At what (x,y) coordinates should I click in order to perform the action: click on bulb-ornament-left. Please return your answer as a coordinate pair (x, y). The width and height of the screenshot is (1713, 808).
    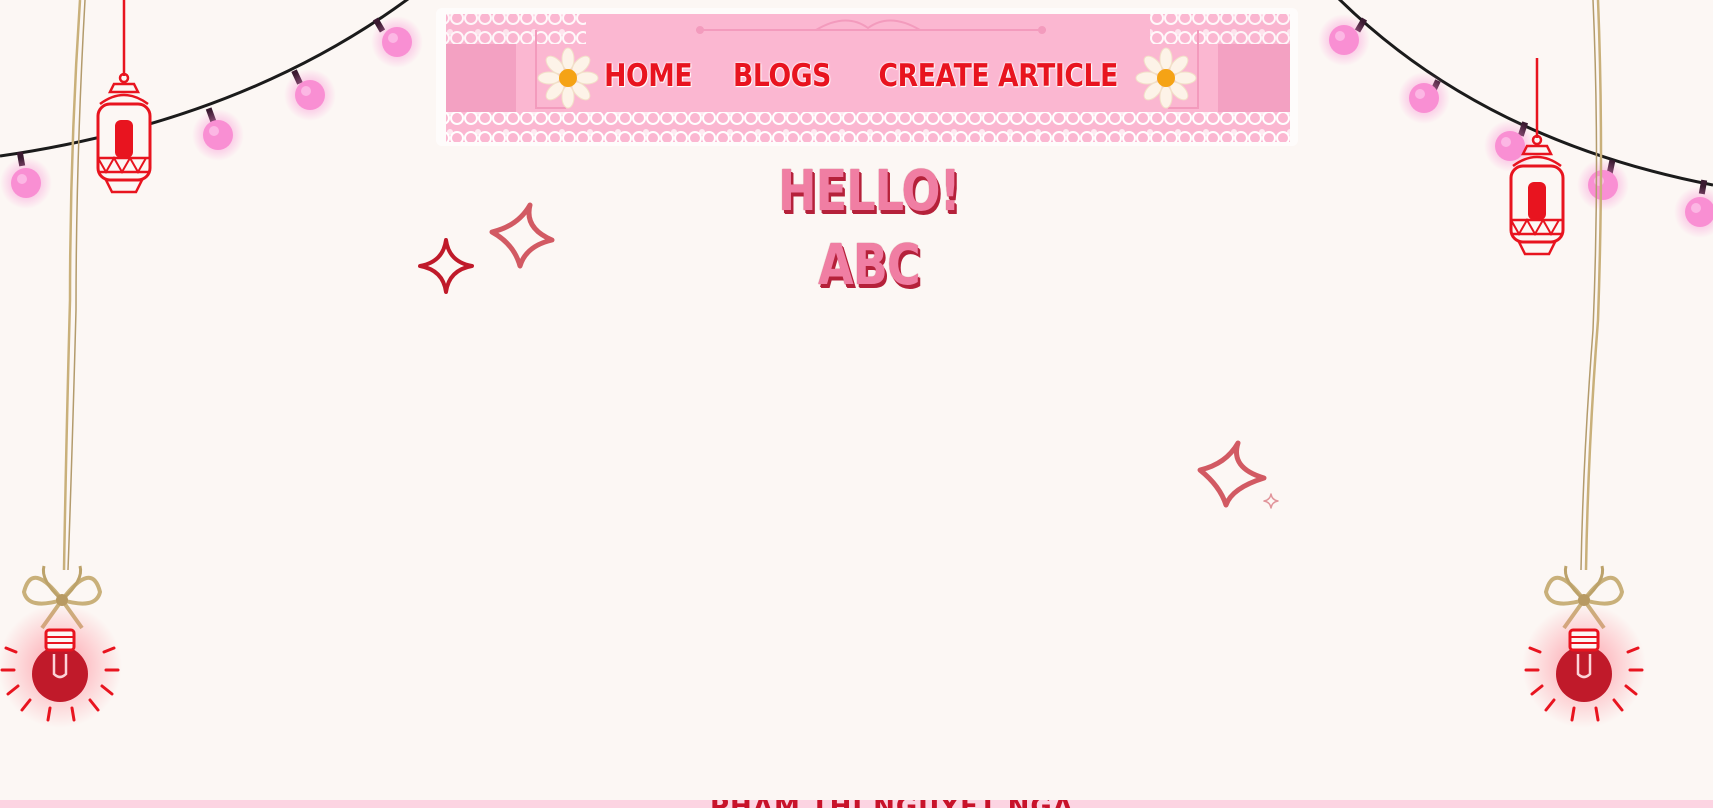
    Looking at the image, I should click on (62, 647).